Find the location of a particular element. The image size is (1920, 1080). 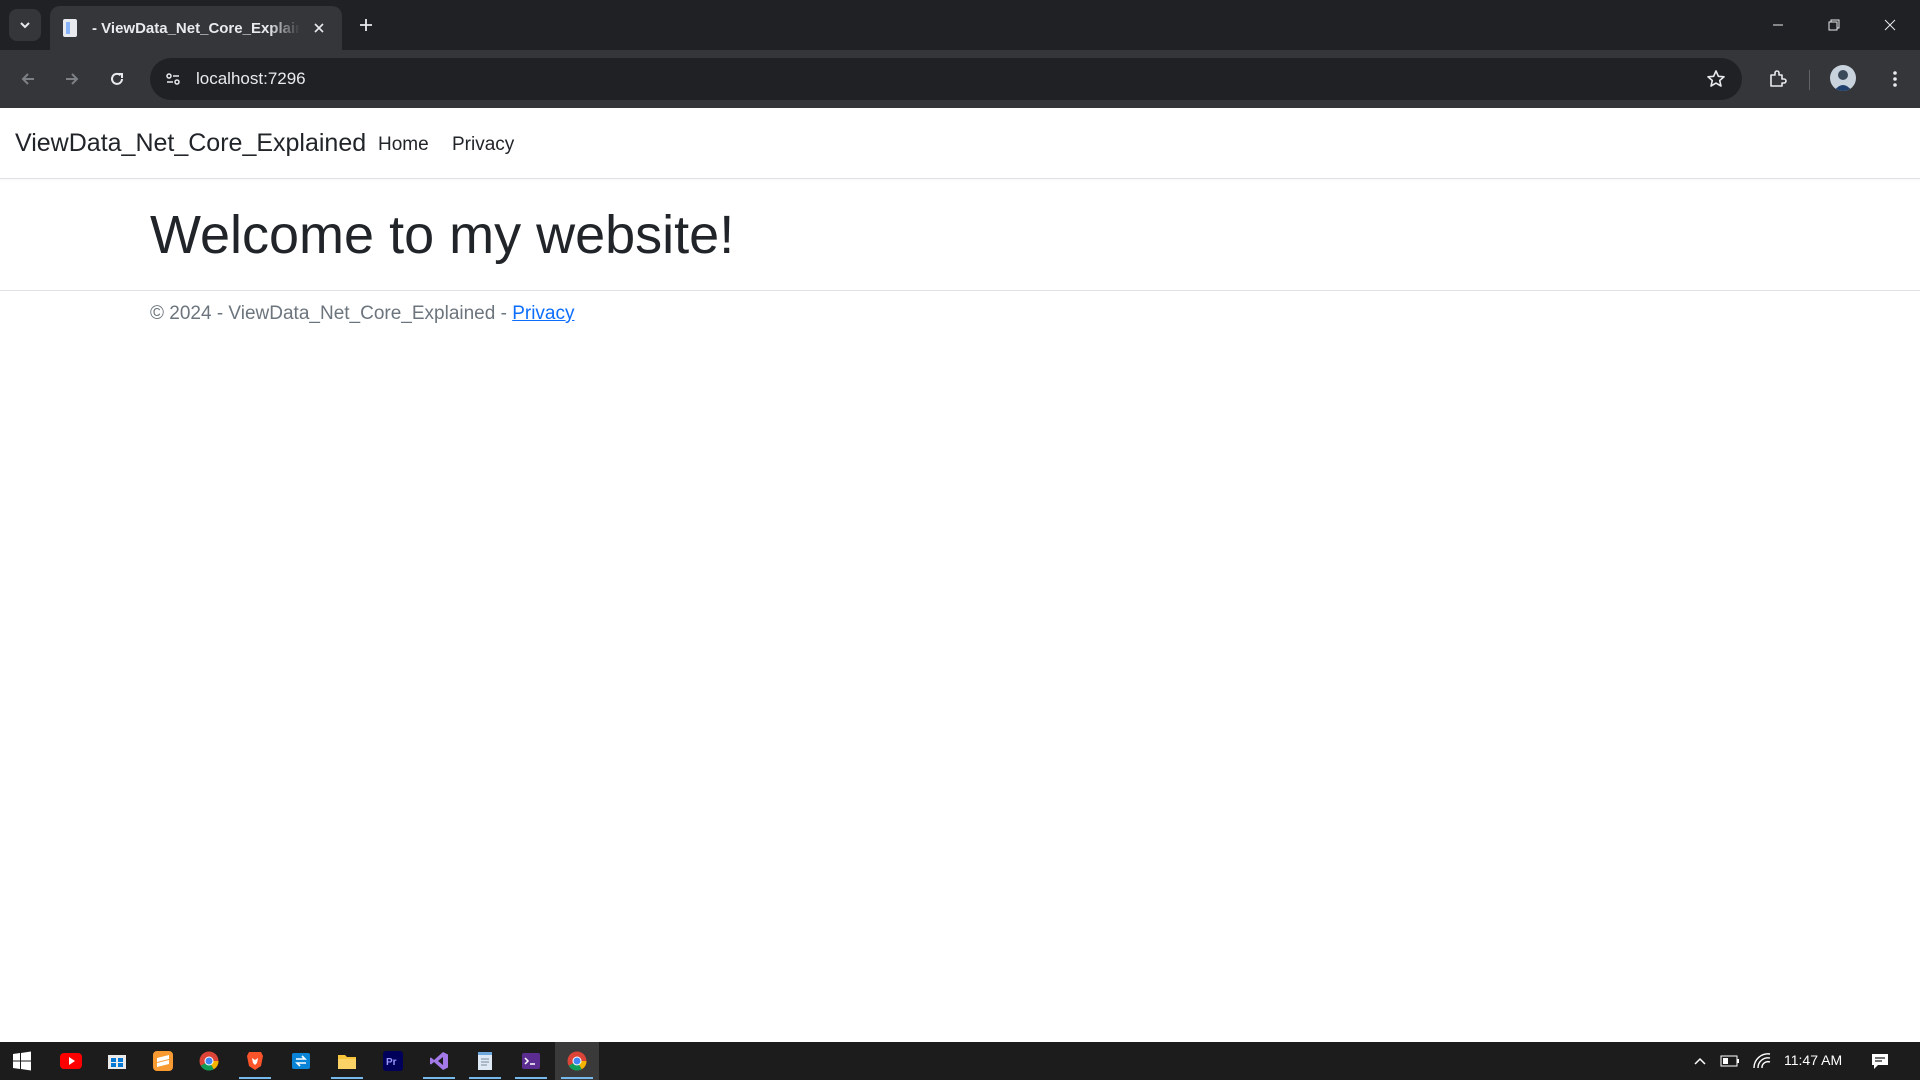

taskbar-notepad is located at coordinates (485, 1061).